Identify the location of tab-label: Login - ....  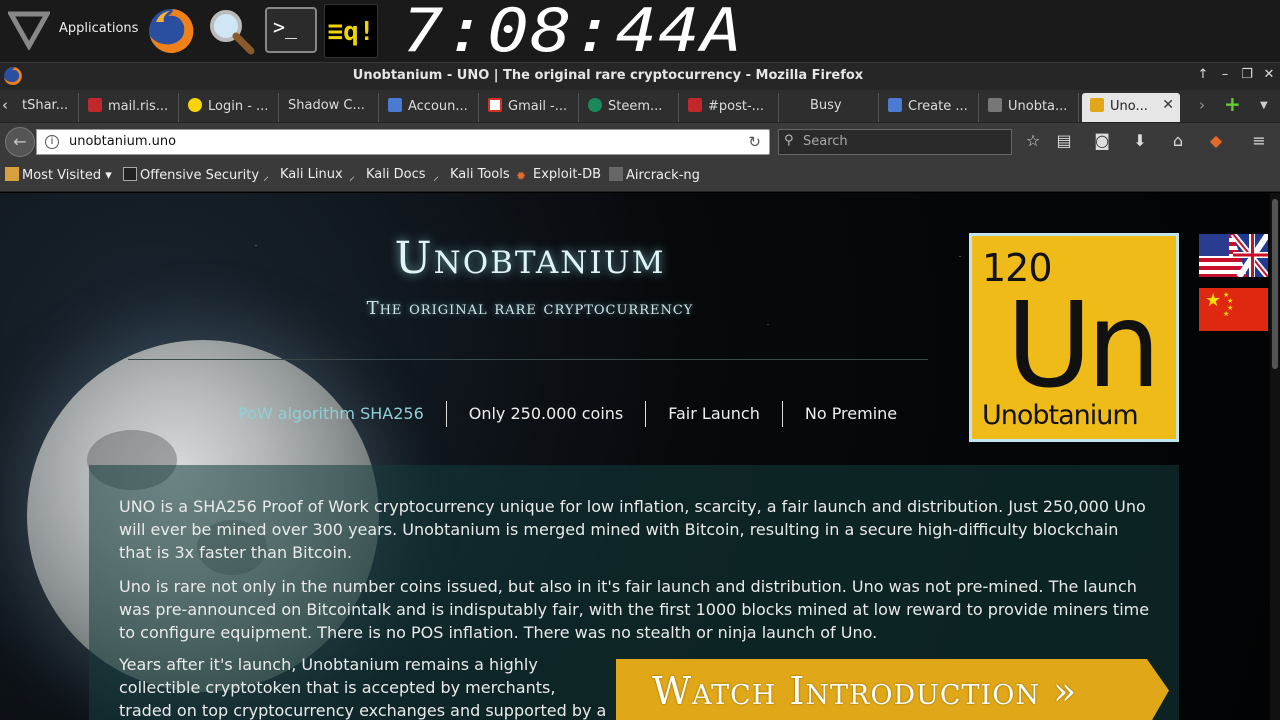
(238, 106).